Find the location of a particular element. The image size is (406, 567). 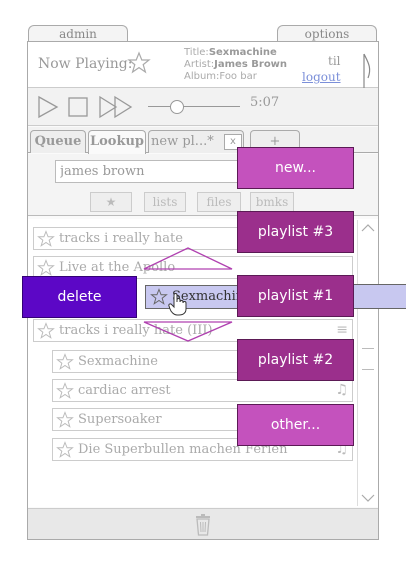

username: til is located at coordinates (334, 61).